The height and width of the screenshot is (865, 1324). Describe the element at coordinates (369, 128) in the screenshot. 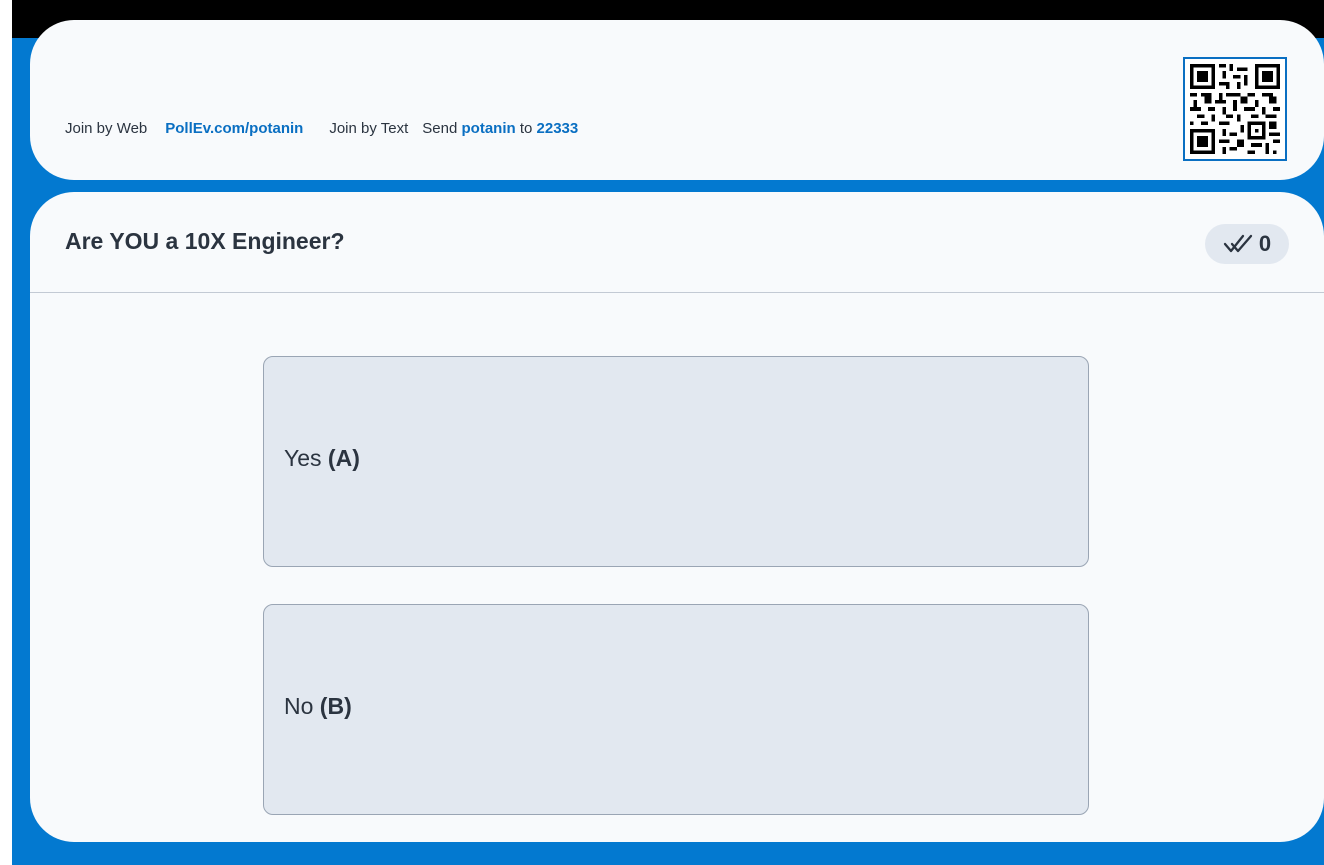

I see `join-text-label: Join by Text` at that location.